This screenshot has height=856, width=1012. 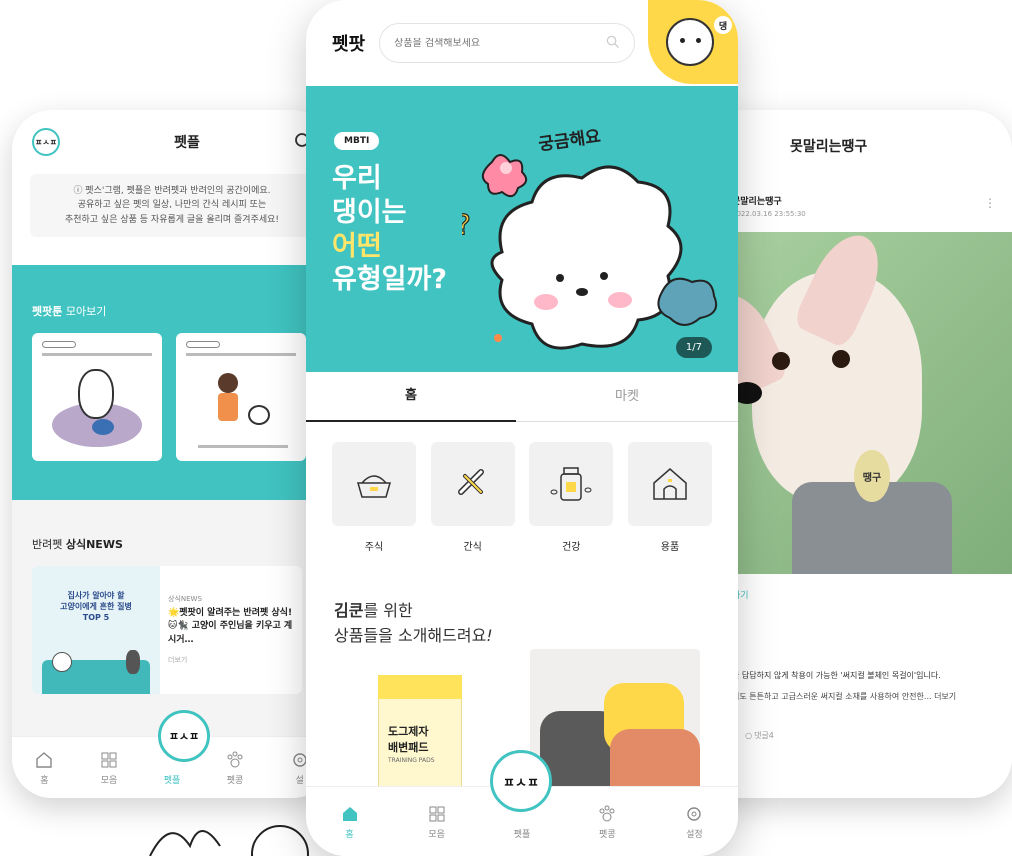 What do you see at coordinates (96, 630) in the screenshot?
I see `news-thumbnail: 집사가 알아야 할 고양이에게 흔한 질병 TOP 5` at bounding box center [96, 630].